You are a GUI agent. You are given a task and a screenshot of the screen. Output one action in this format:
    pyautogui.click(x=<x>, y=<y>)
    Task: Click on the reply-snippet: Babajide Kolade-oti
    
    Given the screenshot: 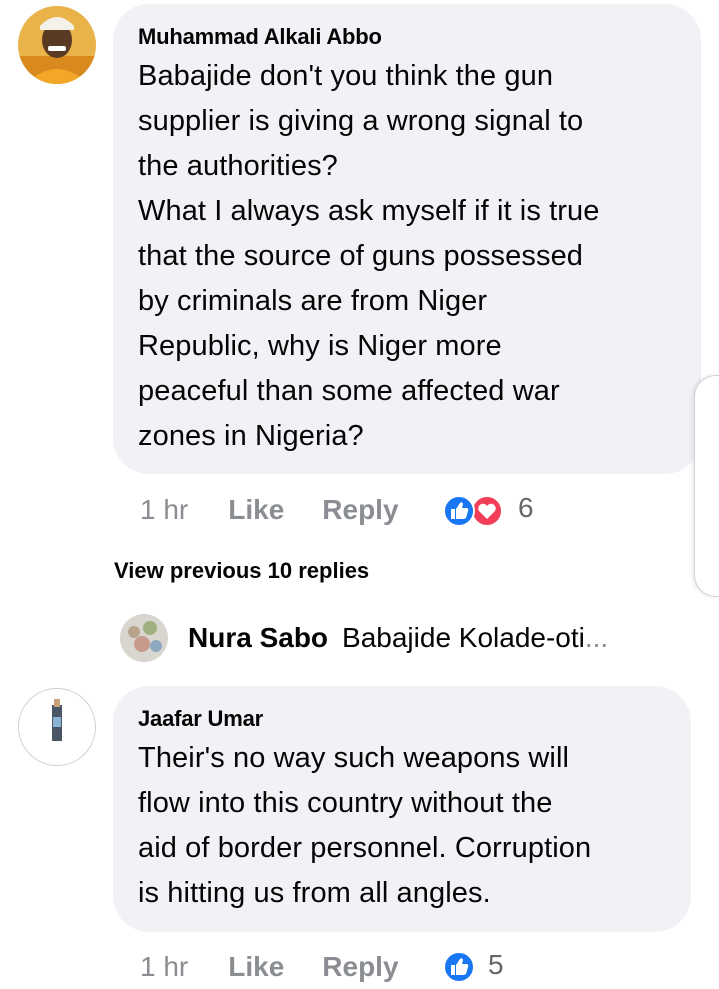 What is the action you would take?
    pyautogui.click(x=463, y=637)
    